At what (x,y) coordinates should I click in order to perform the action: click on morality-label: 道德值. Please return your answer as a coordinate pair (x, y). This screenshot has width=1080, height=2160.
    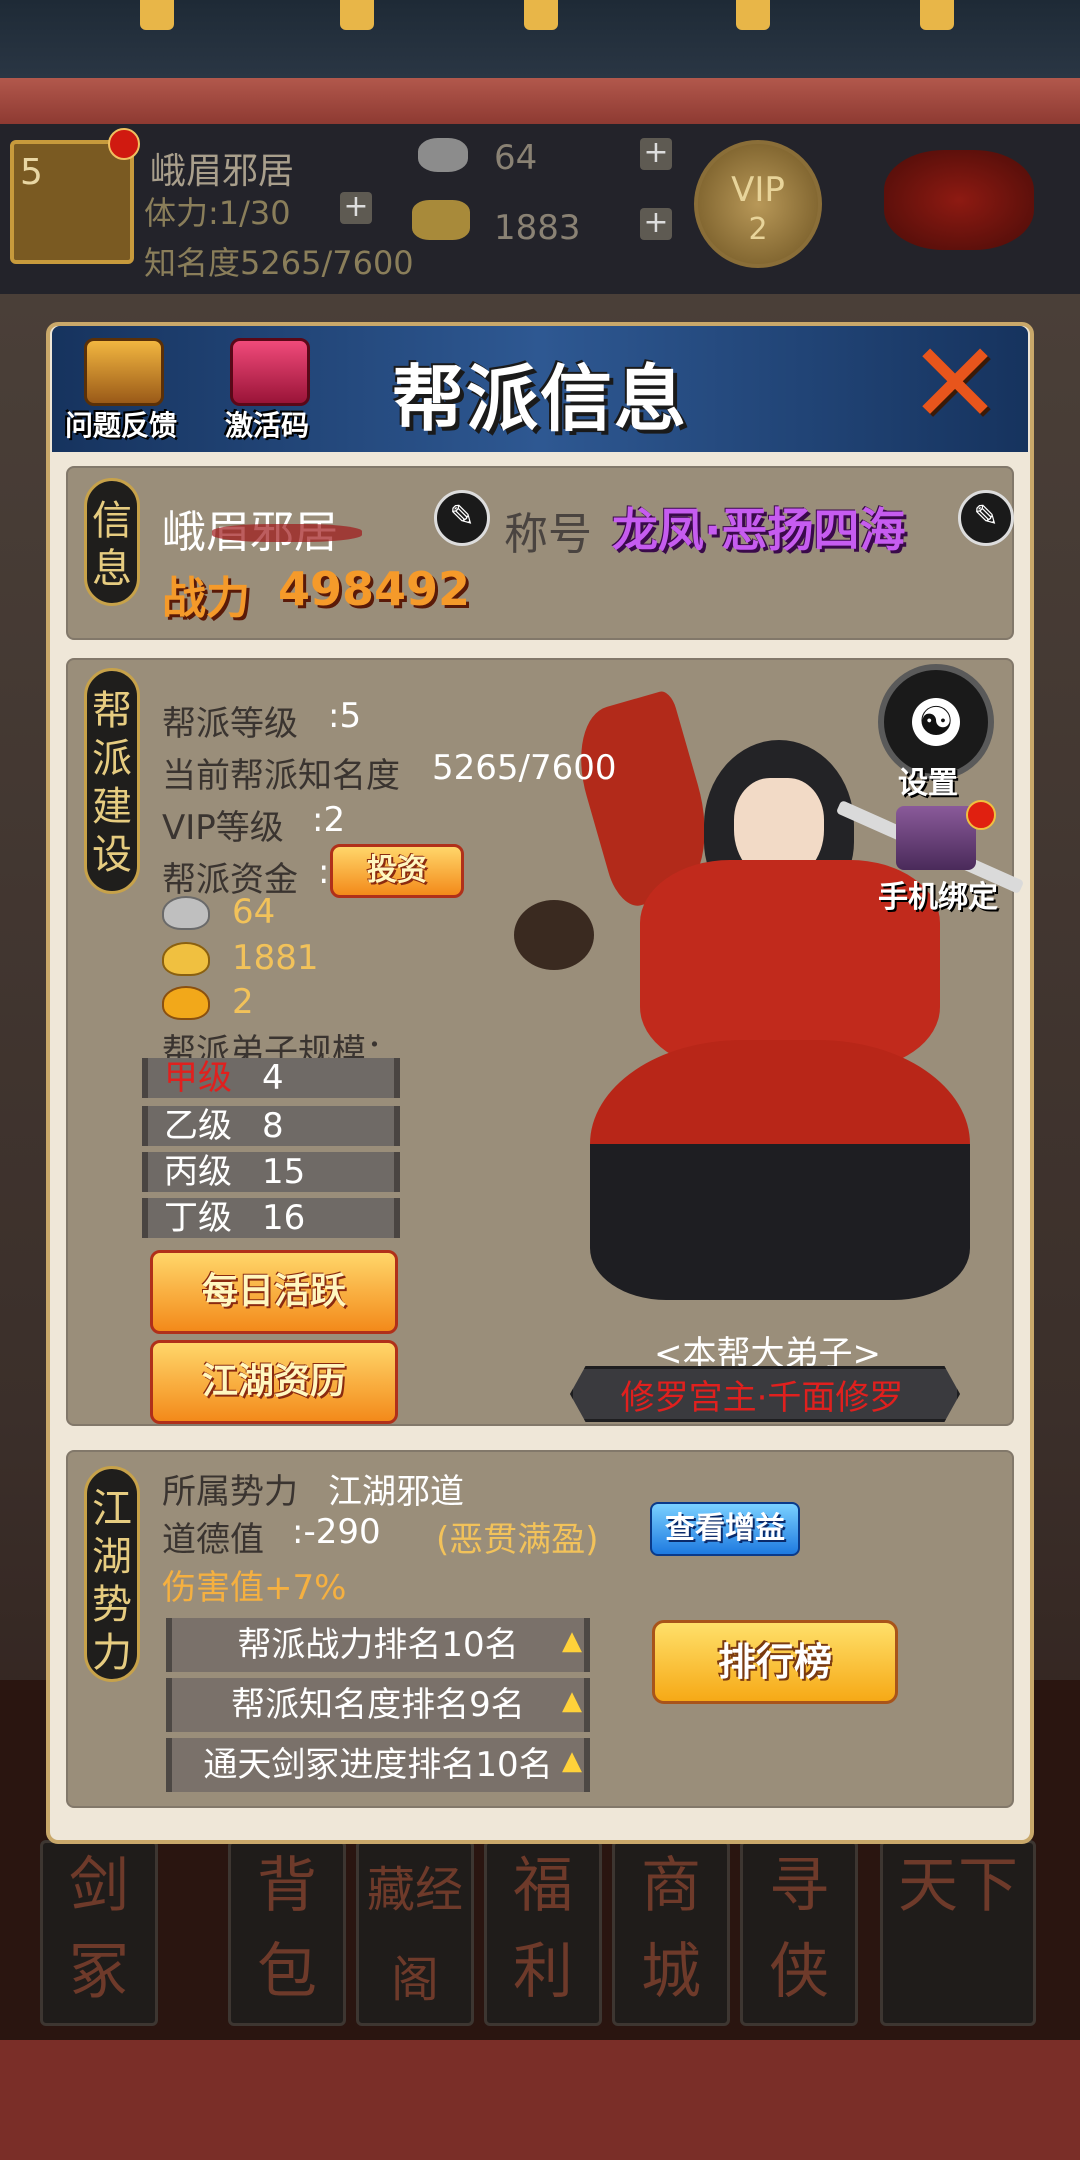
    Looking at the image, I should click on (213, 1540).